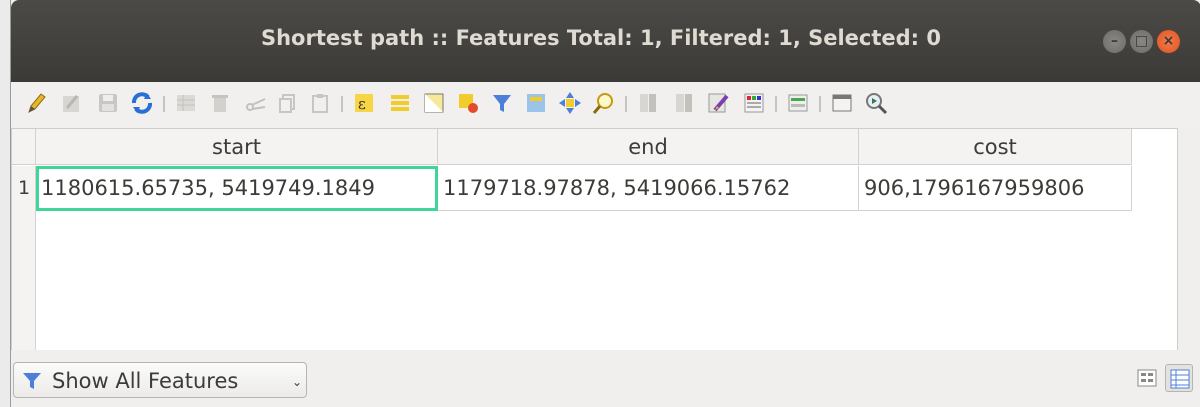 The image size is (1200, 407). Describe the element at coordinates (798, 103) in the screenshot. I see `actions-icon` at that location.